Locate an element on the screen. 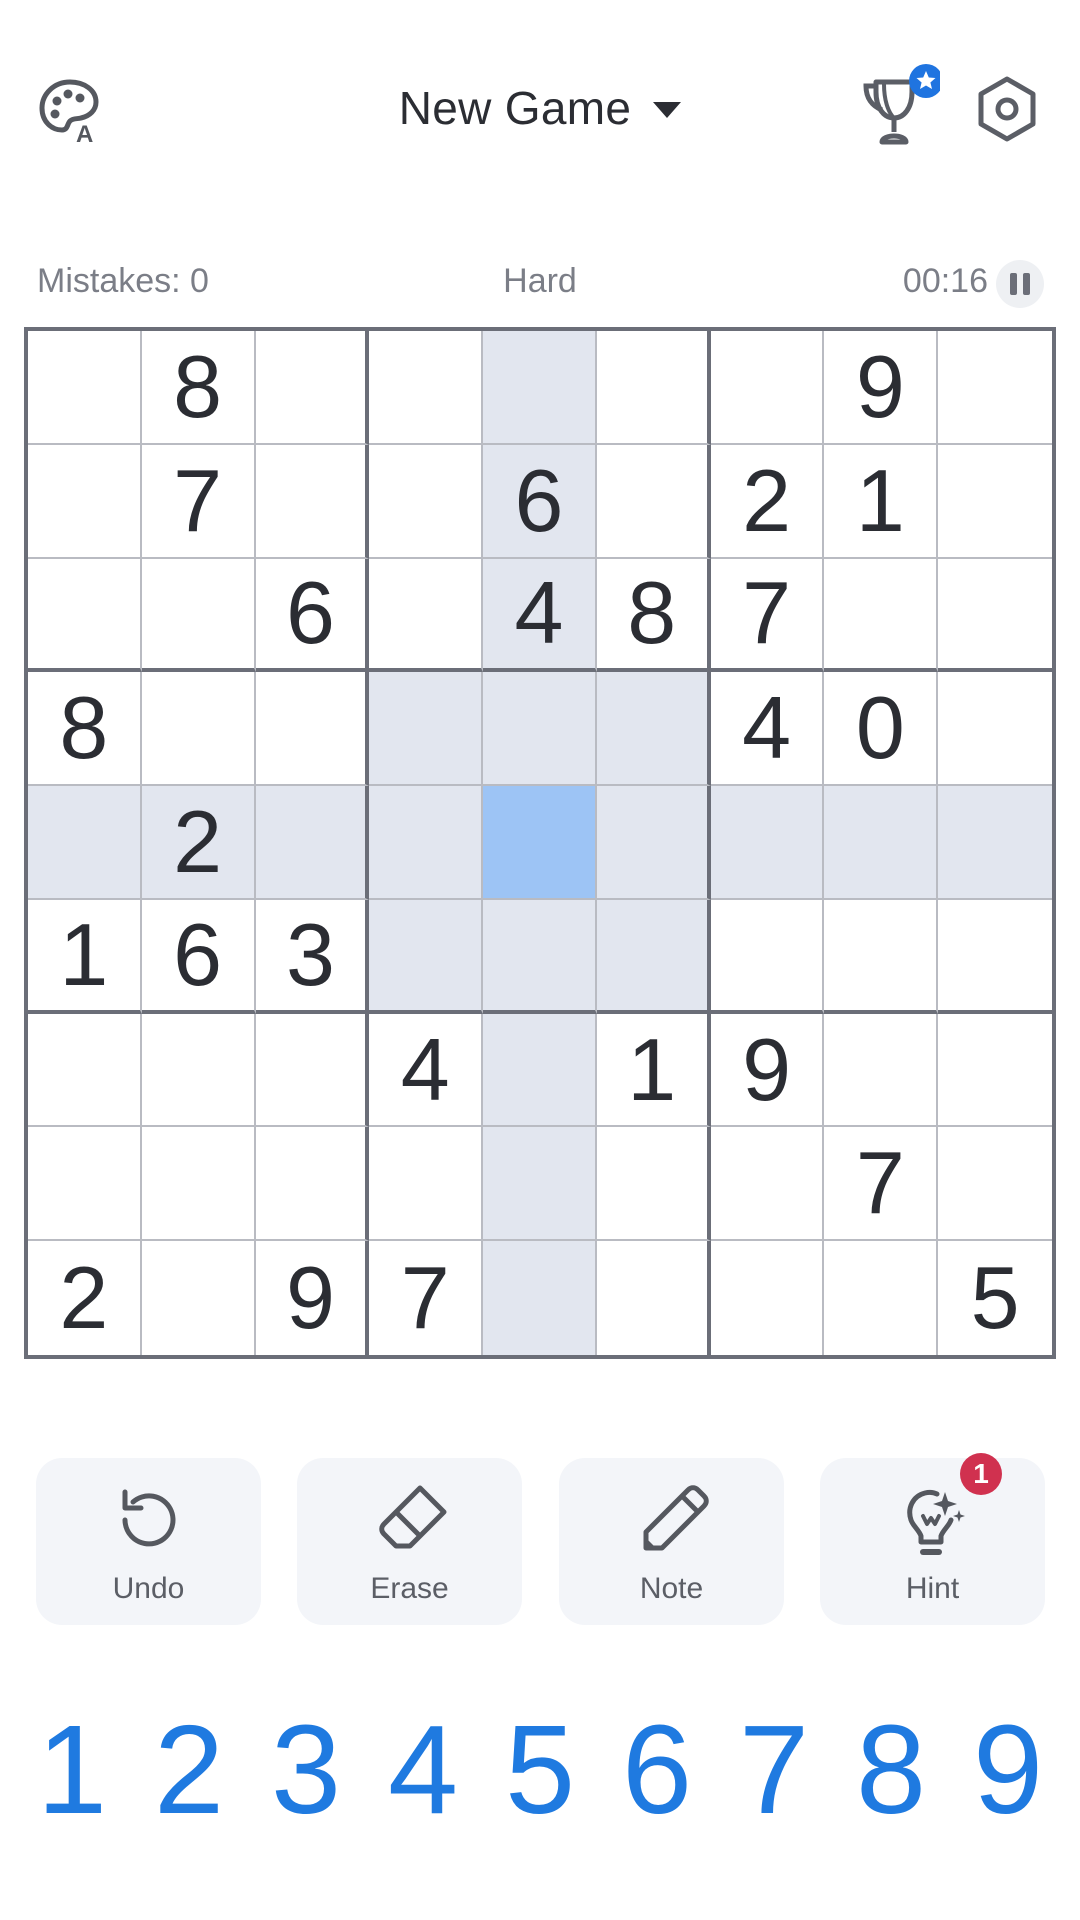 The height and width of the screenshot is (1920, 1080). cell-r7-c7: 9 is located at coordinates (767, 1070).